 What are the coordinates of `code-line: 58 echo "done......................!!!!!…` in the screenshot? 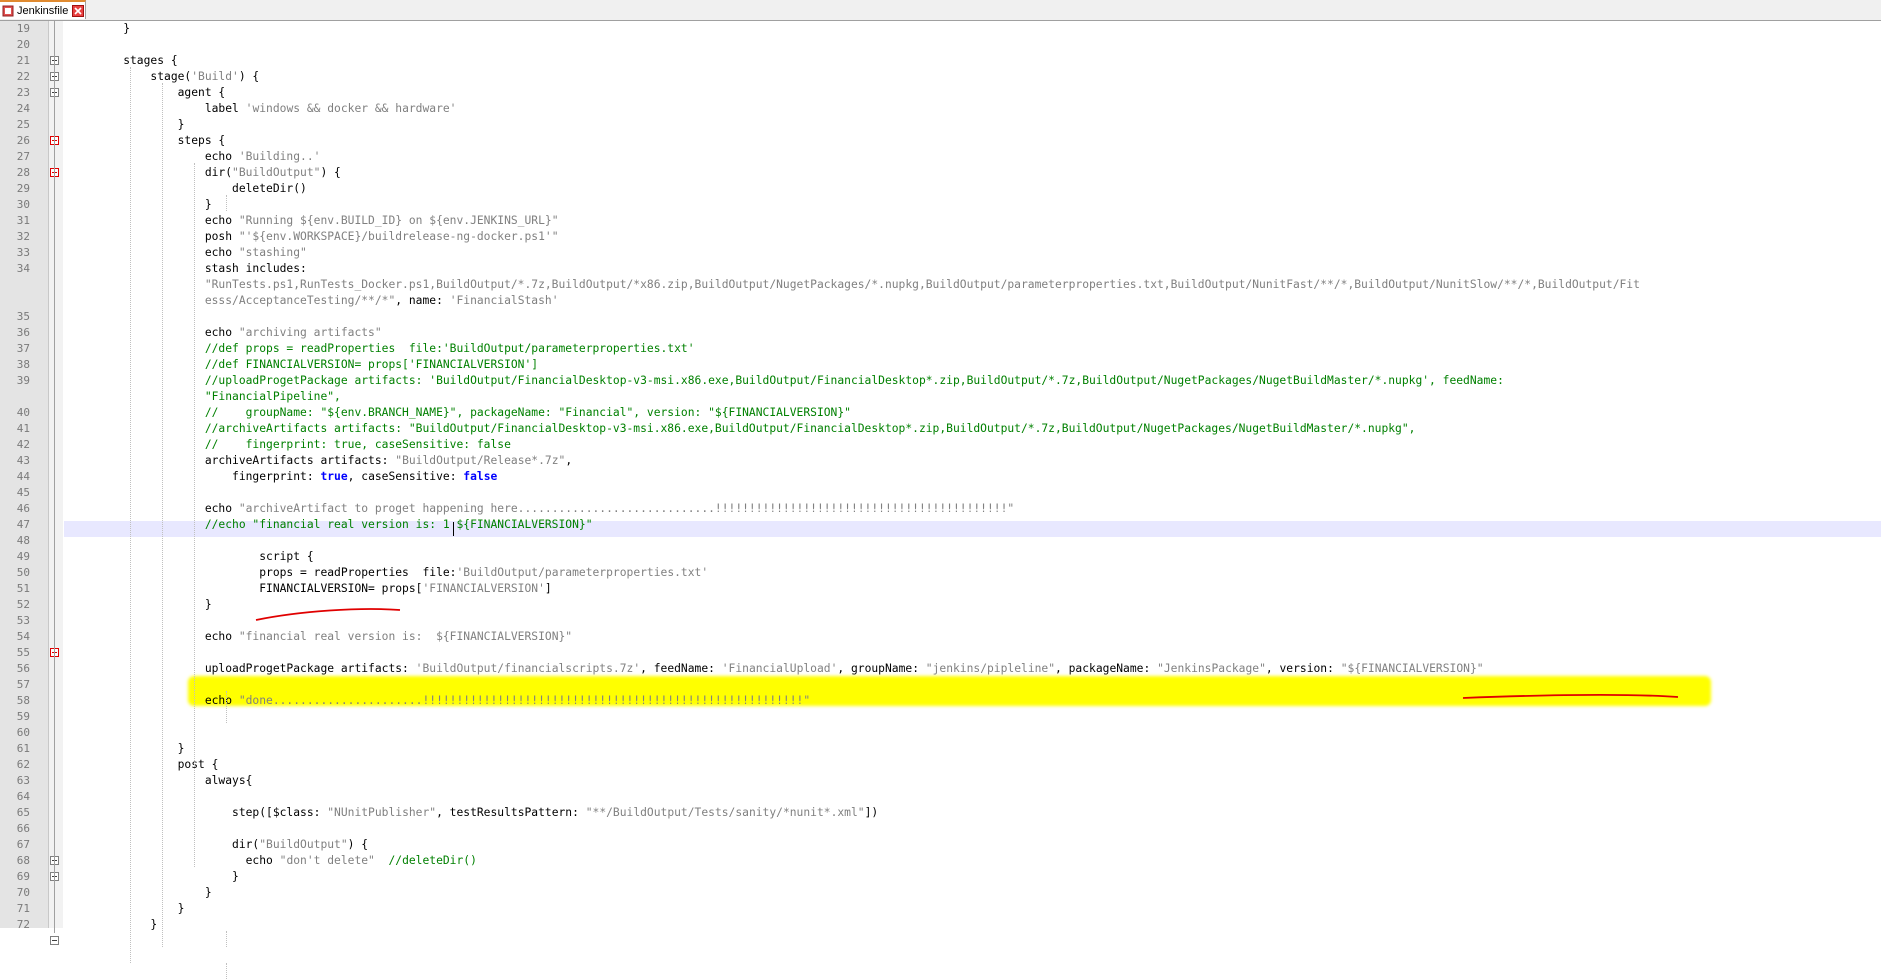 It's located at (940, 701).